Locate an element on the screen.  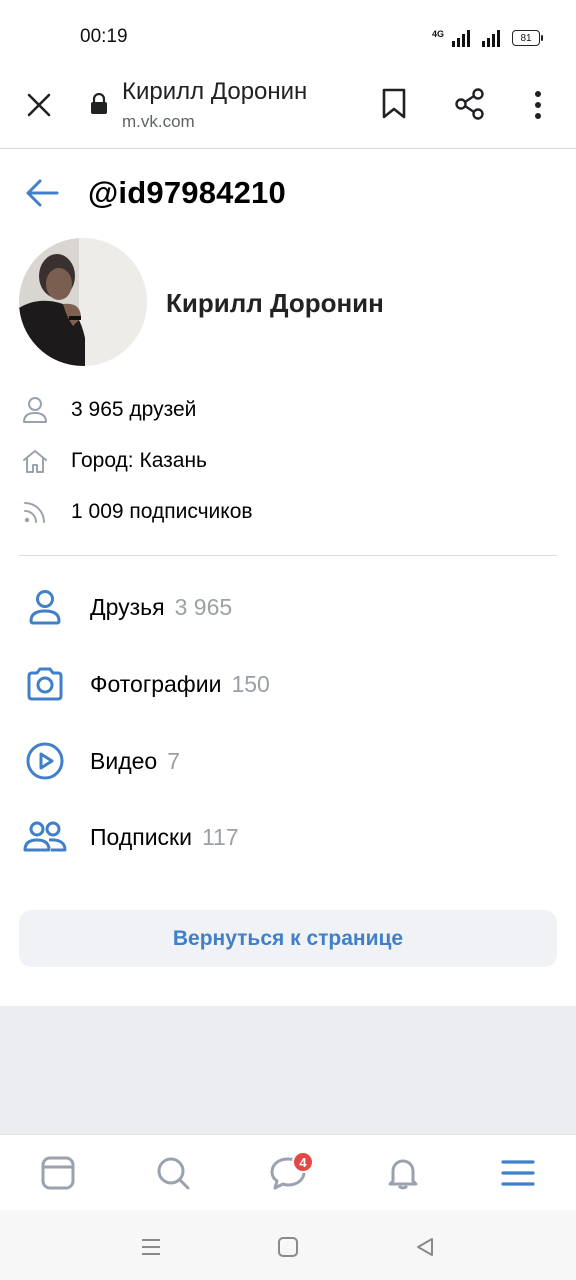
page-title: Кирилл Доронин is located at coordinates (215, 91).